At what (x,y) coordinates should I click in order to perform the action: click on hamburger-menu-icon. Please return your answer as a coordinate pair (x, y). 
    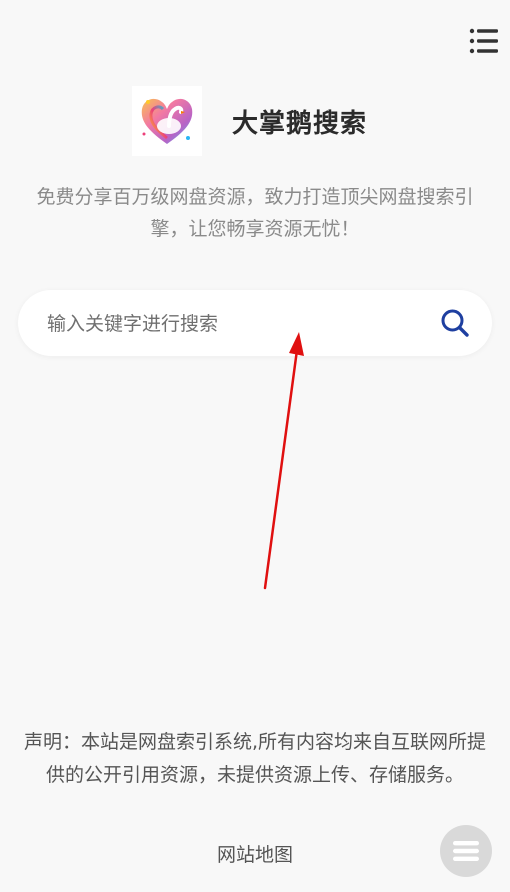
    Looking at the image, I should click on (484, 41).